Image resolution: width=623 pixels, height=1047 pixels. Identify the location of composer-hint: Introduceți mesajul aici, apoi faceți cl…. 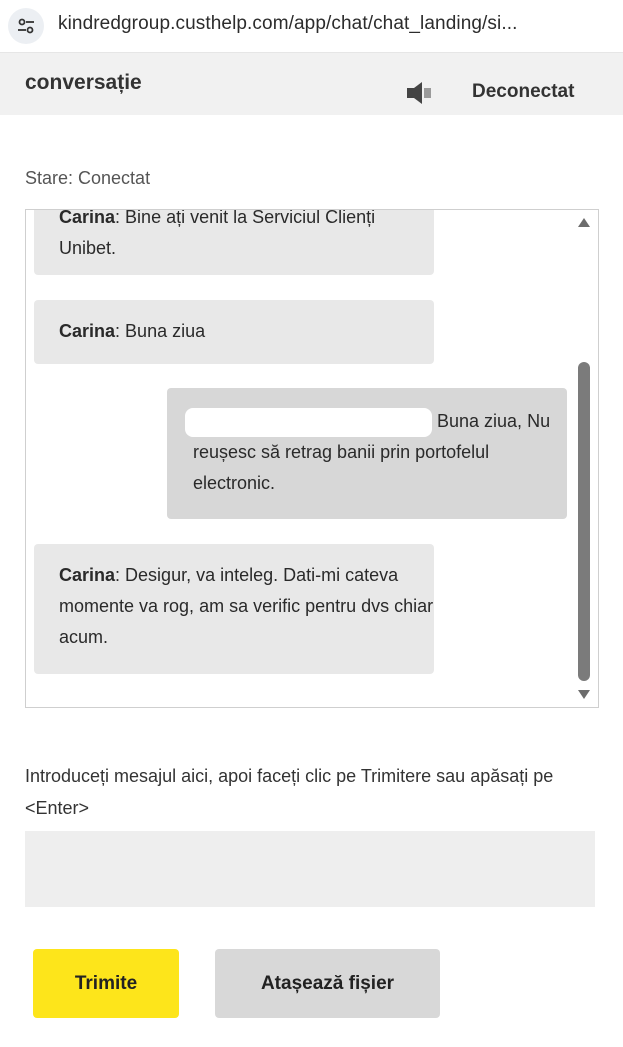
(289, 792).